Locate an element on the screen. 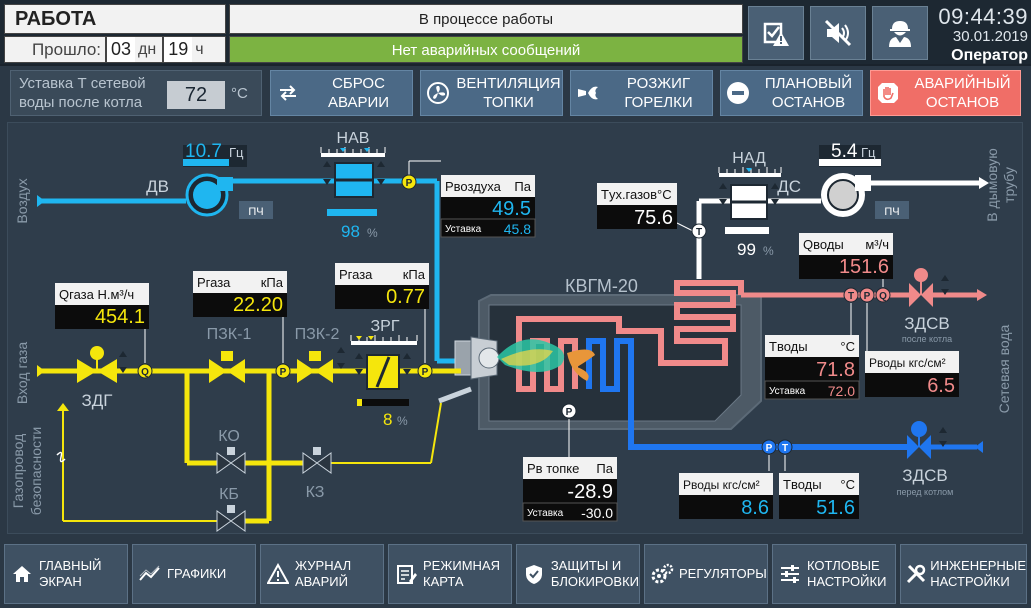 The image size is (1031, 608). p-air-setpoint: 45.8 is located at coordinates (517, 229).